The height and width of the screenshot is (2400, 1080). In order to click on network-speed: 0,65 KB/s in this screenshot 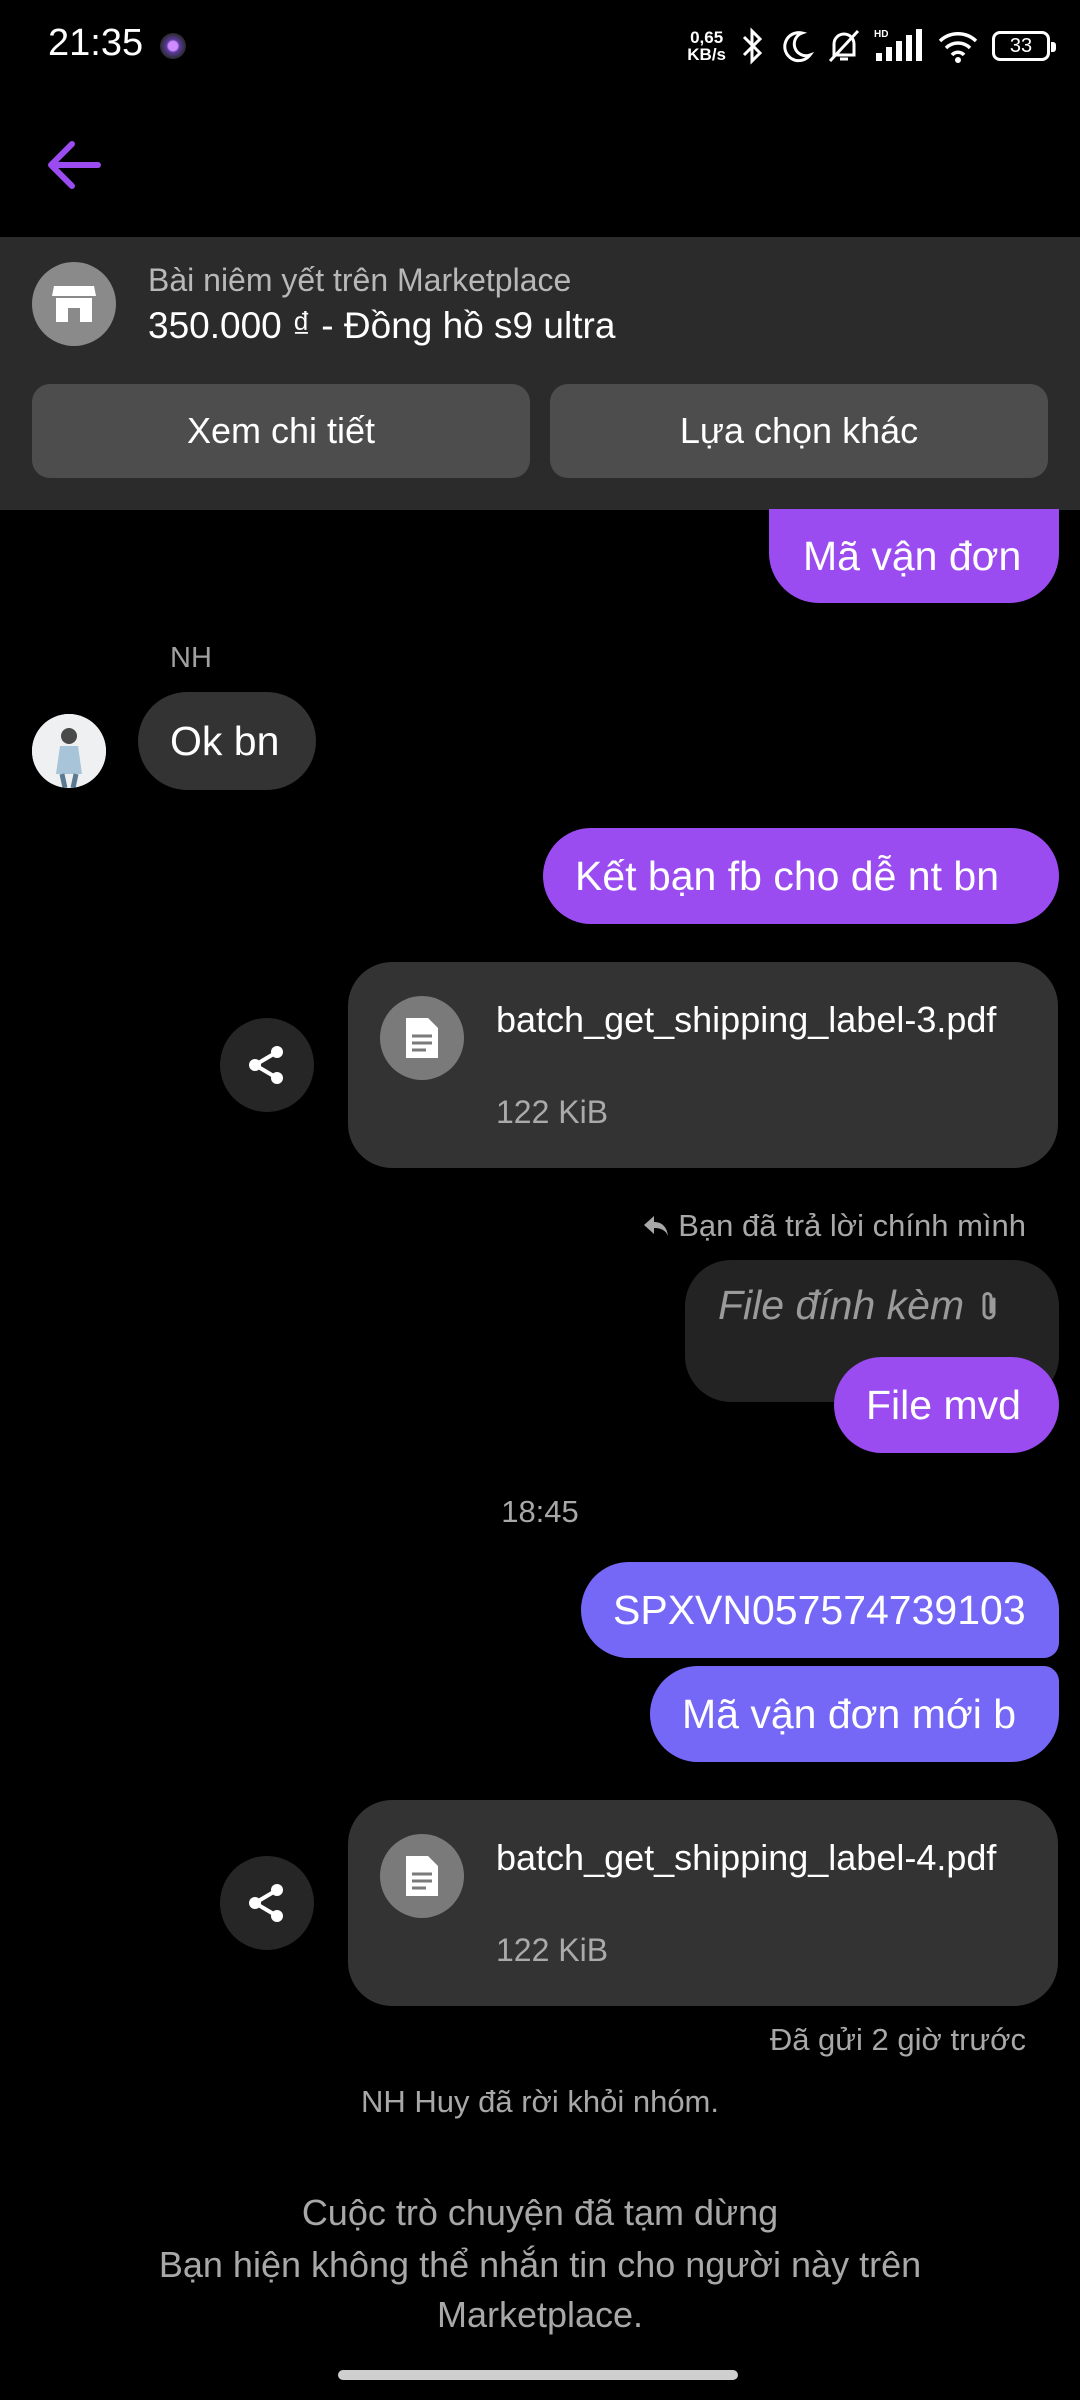, I will do `click(706, 46)`.